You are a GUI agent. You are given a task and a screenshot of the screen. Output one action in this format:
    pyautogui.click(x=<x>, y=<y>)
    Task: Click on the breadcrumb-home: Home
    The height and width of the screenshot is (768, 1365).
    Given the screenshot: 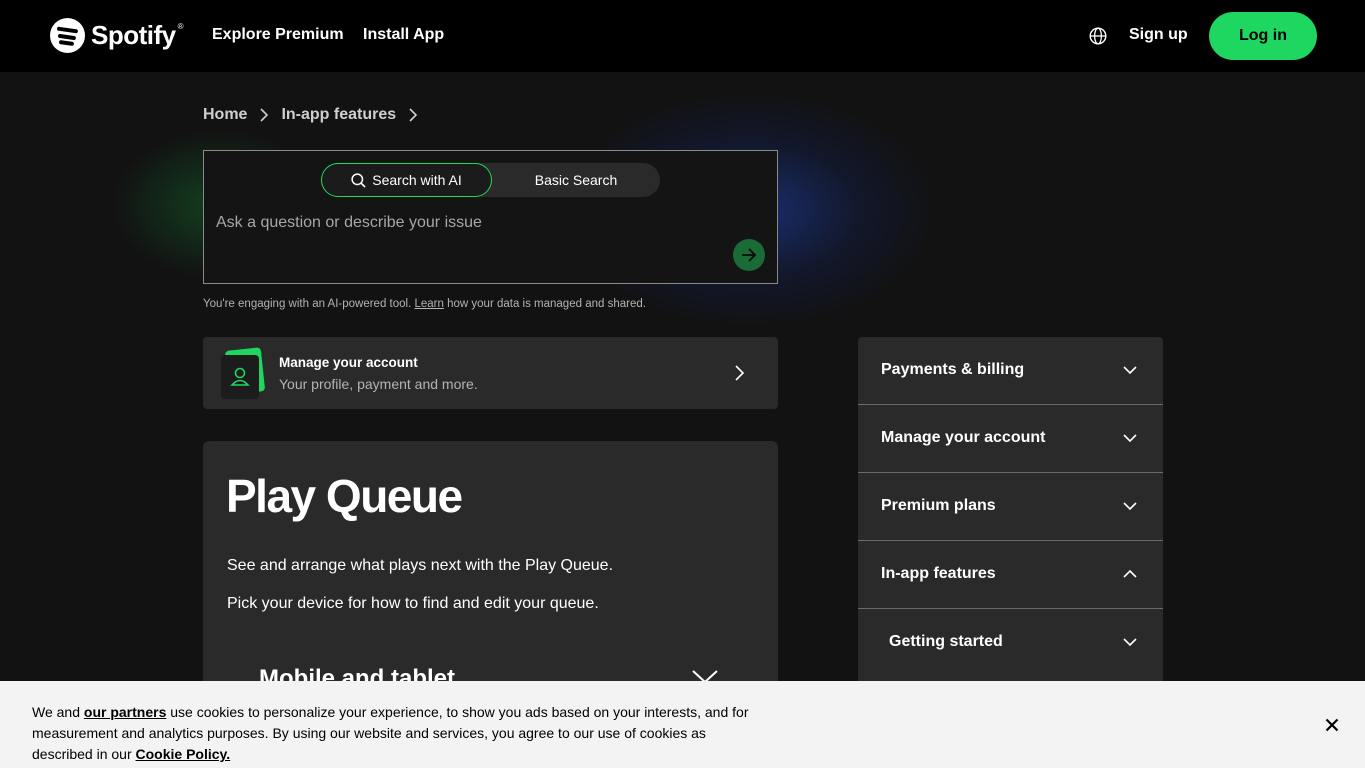 What is the action you would take?
    pyautogui.click(x=225, y=115)
    